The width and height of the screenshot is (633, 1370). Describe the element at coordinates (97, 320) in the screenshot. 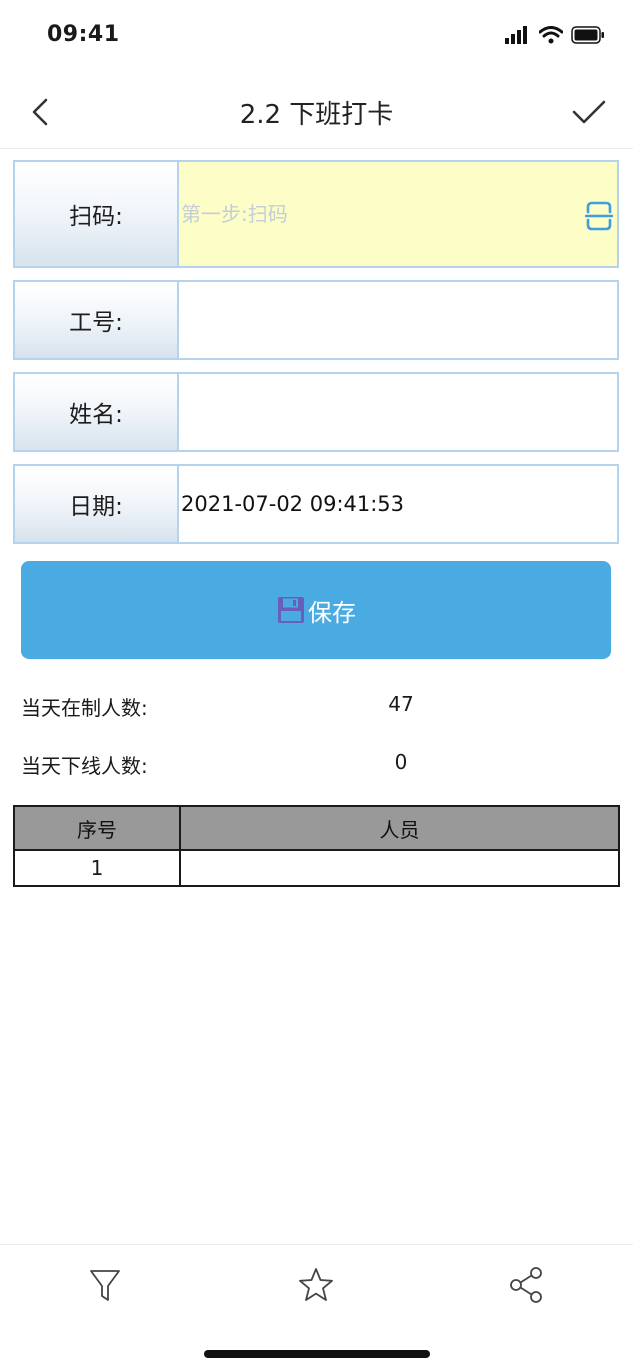

I see `employee-no-label: 工号:` at that location.